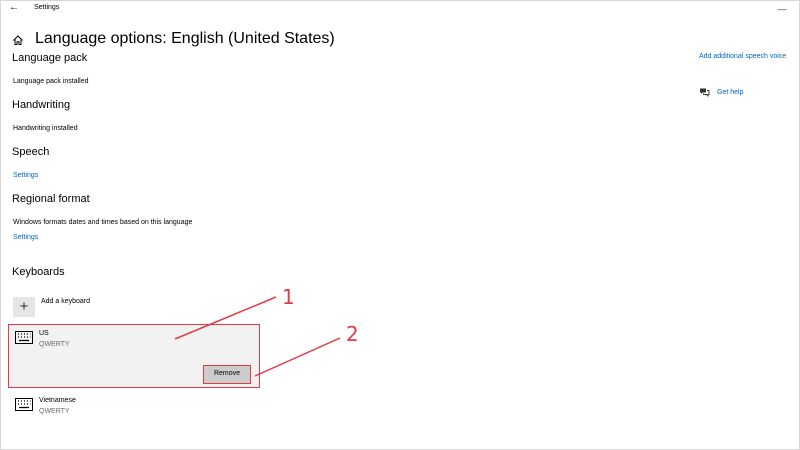 The width and height of the screenshot is (800, 450). Describe the element at coordinates (730, 92) in the screenshot. I see `get-help-link: Get help` at that location.